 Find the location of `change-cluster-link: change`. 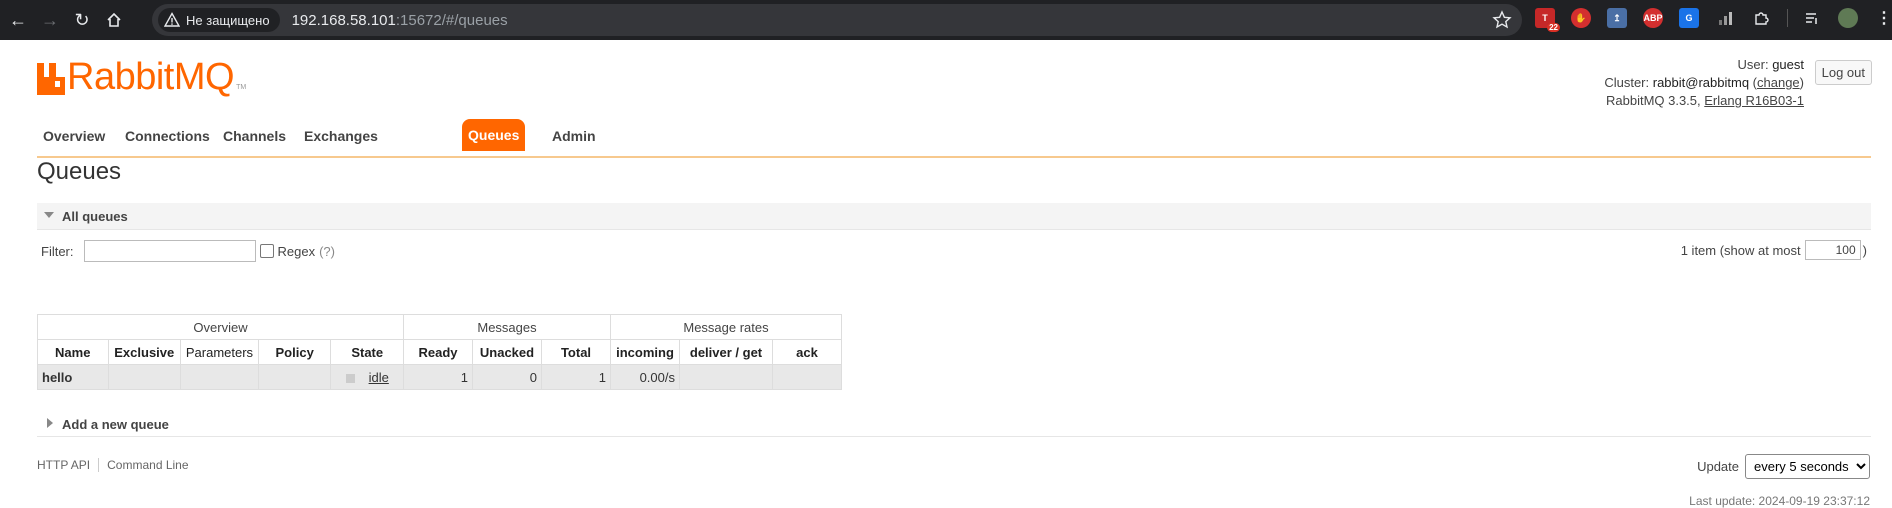

change-cluster-link: change is located at coordinates (1778, 82).